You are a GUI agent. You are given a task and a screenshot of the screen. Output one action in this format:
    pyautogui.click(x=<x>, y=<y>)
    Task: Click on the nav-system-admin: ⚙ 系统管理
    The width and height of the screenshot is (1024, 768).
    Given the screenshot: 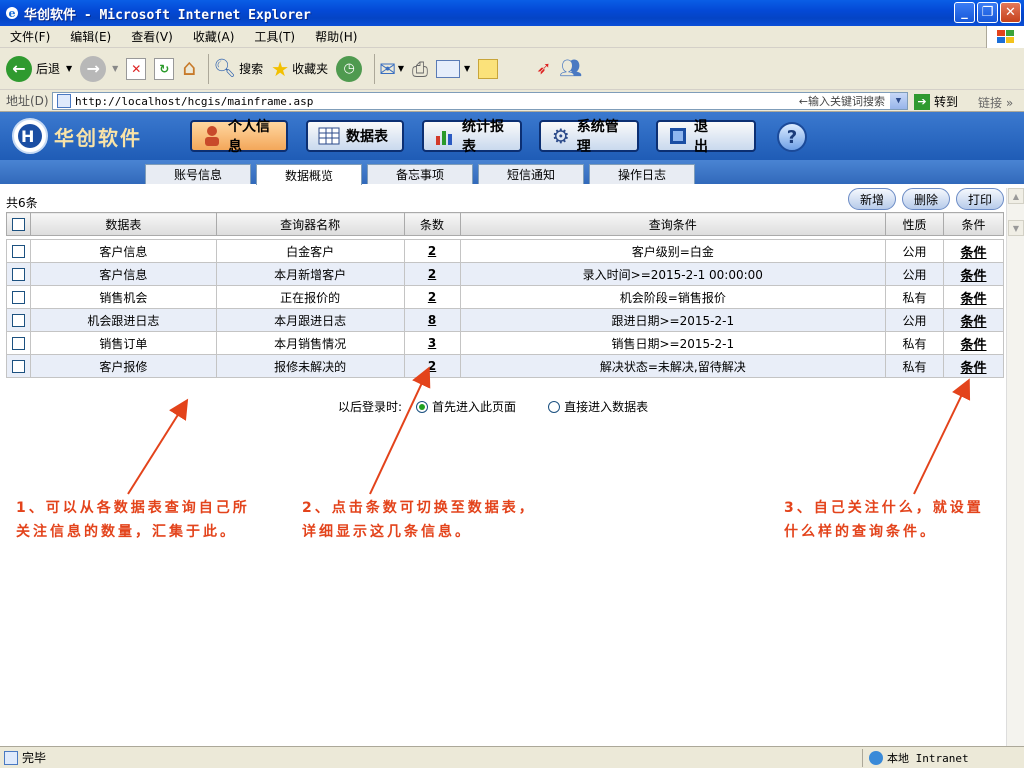 What is the action you would take?
    pyautogui.click(x=589, y=137)
    